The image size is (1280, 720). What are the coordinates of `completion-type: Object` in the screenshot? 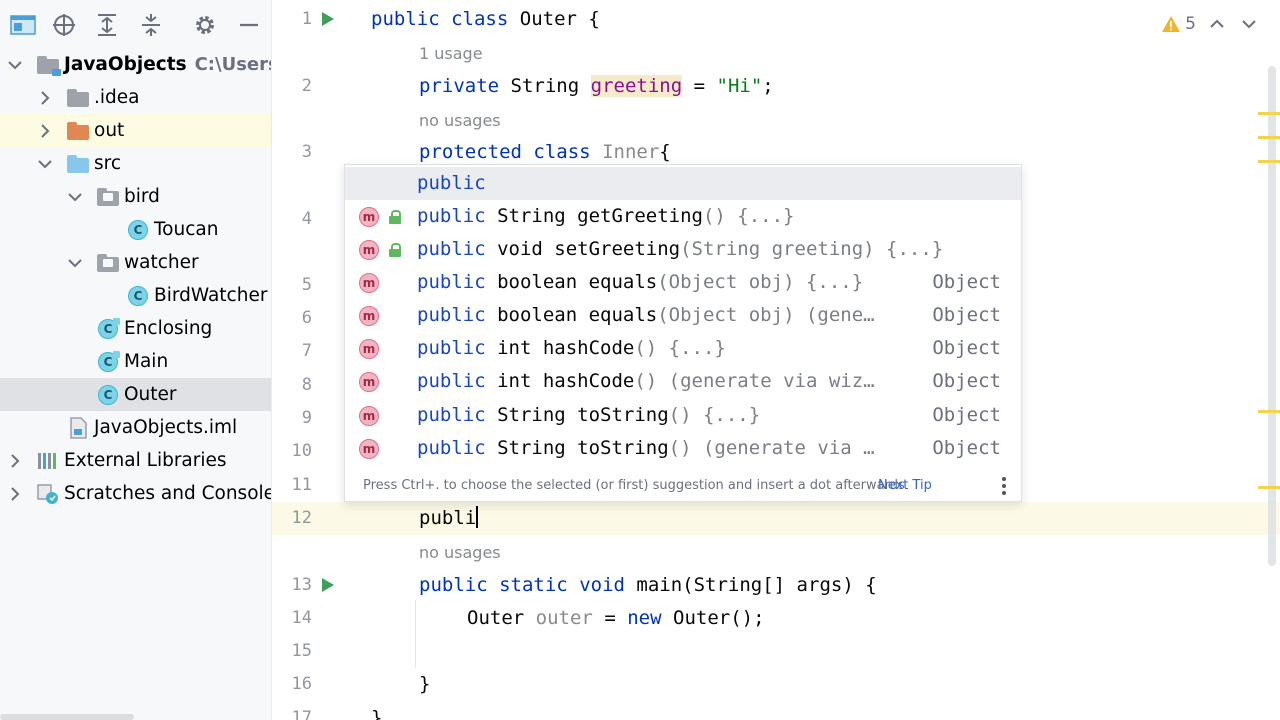 It's located at (966, 282).